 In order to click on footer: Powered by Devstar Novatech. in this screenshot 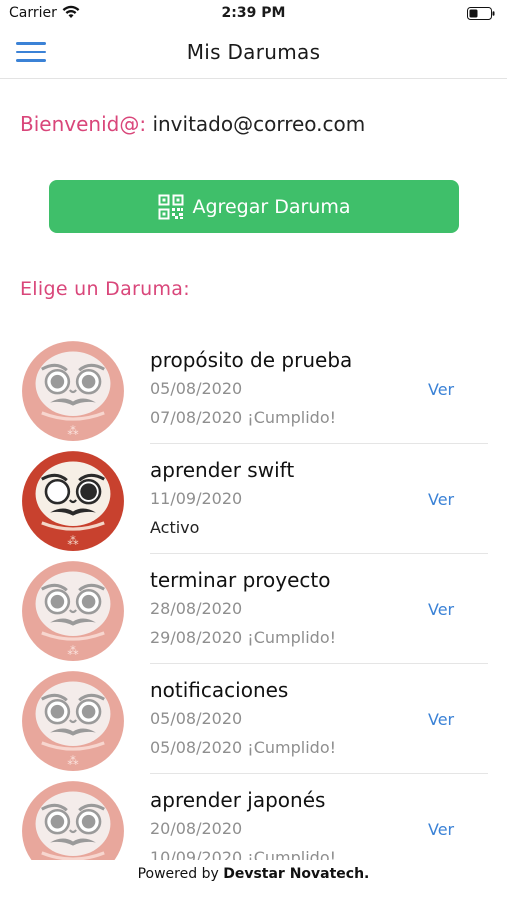, I will do `click(253, 874)`.